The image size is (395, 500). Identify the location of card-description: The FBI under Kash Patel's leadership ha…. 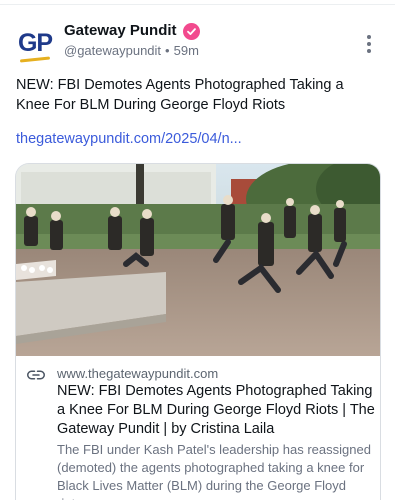
(214, 471).